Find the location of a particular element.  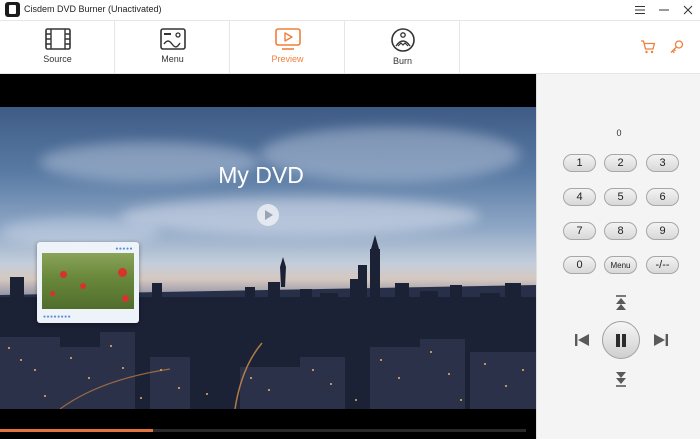

remote-digit-toggle-button: -/-- is located at coordinates (662, 265).